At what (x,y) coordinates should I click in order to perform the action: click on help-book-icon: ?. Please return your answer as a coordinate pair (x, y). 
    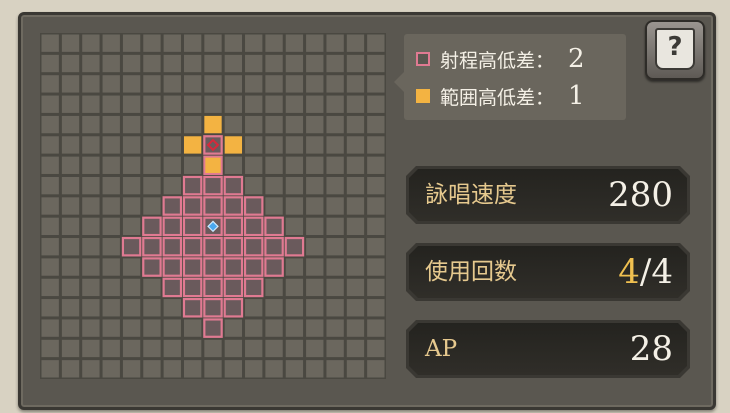
    Looking at the image, I should click on (675, 49).